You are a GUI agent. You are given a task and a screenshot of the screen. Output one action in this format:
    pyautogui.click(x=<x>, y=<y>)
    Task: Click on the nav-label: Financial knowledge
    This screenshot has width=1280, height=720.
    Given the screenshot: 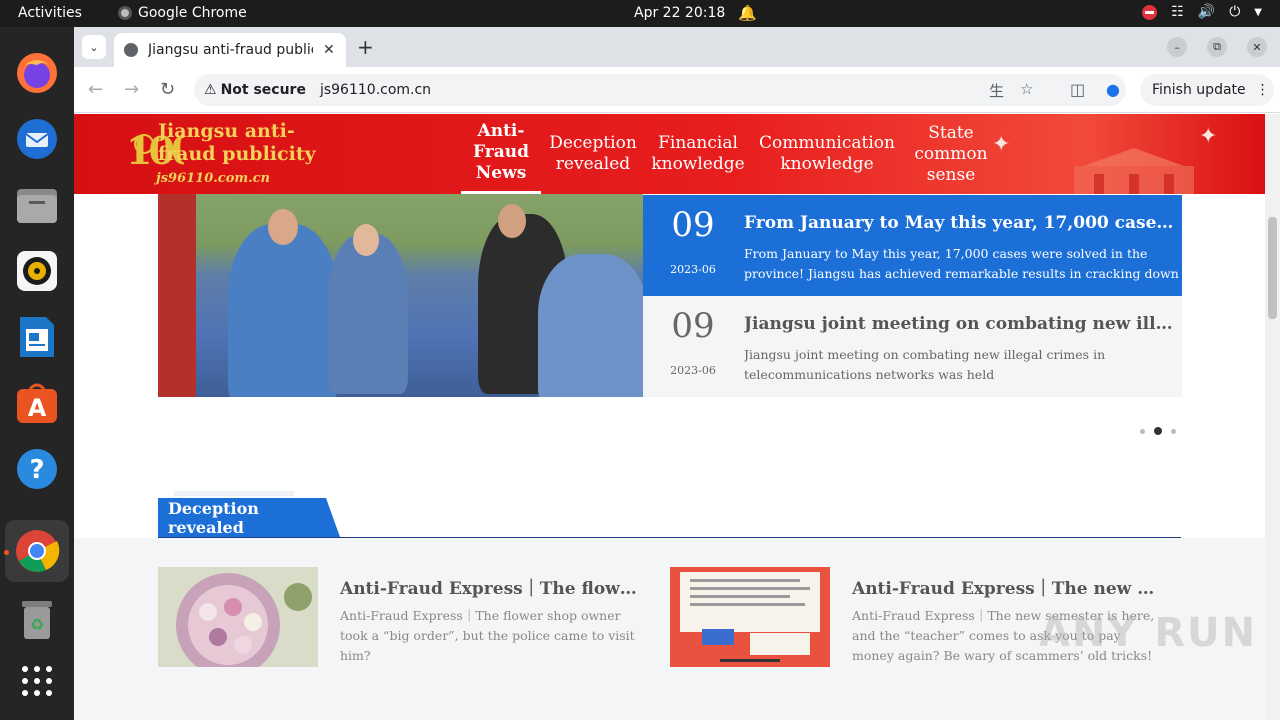 What is the action you would take?
    pyautogui.click(x=698, y=153)
    